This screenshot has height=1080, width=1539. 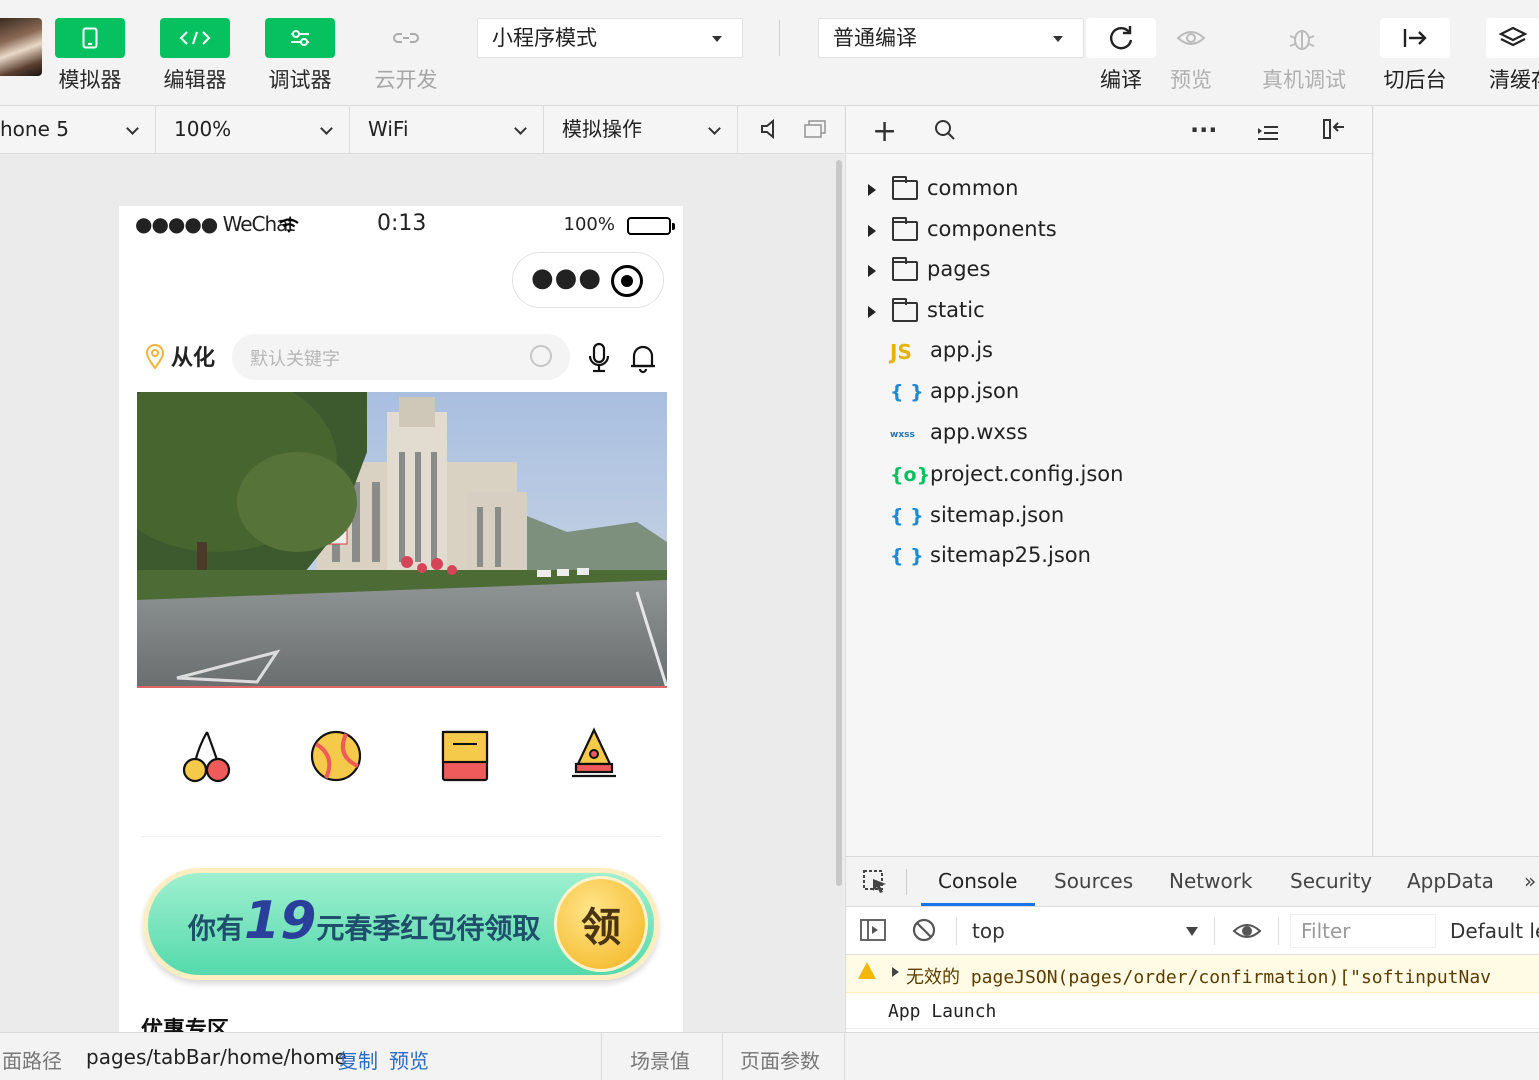 What do you see at coordinates (90, 38) in the screenshot?
I see `phone-icon` at bounding box center [90, 38].